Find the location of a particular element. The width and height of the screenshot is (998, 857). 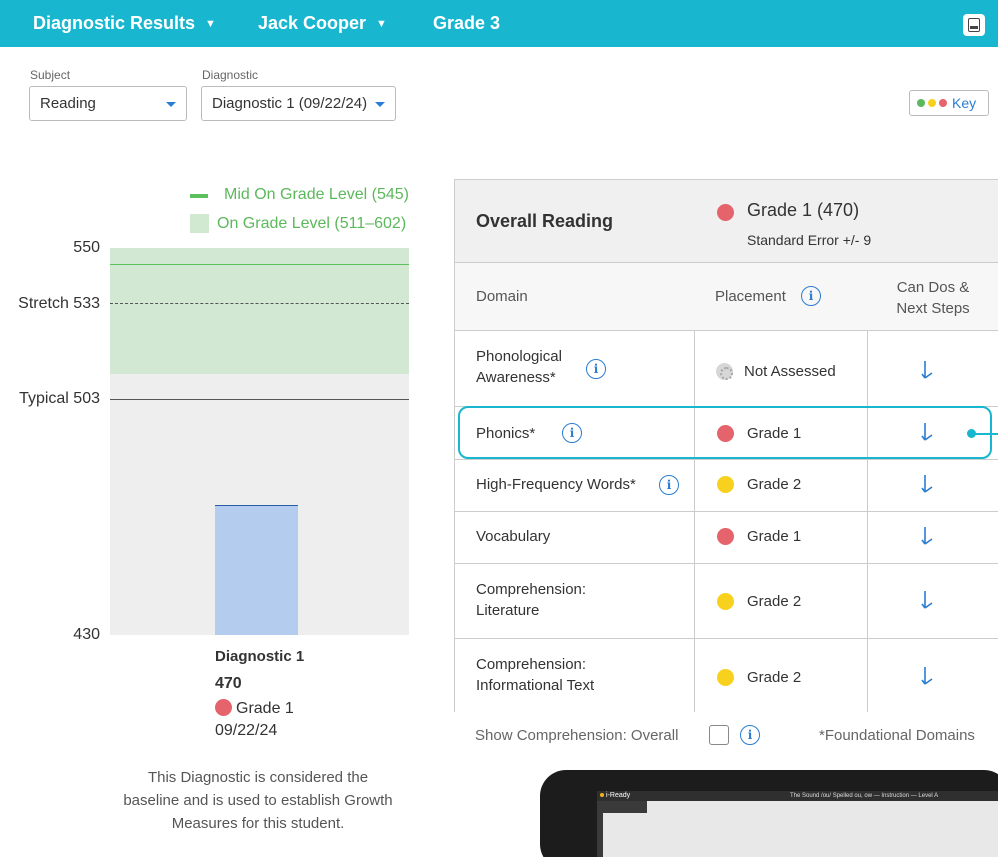

iready-logo: i-Ready is located at coordinates (615, 796).